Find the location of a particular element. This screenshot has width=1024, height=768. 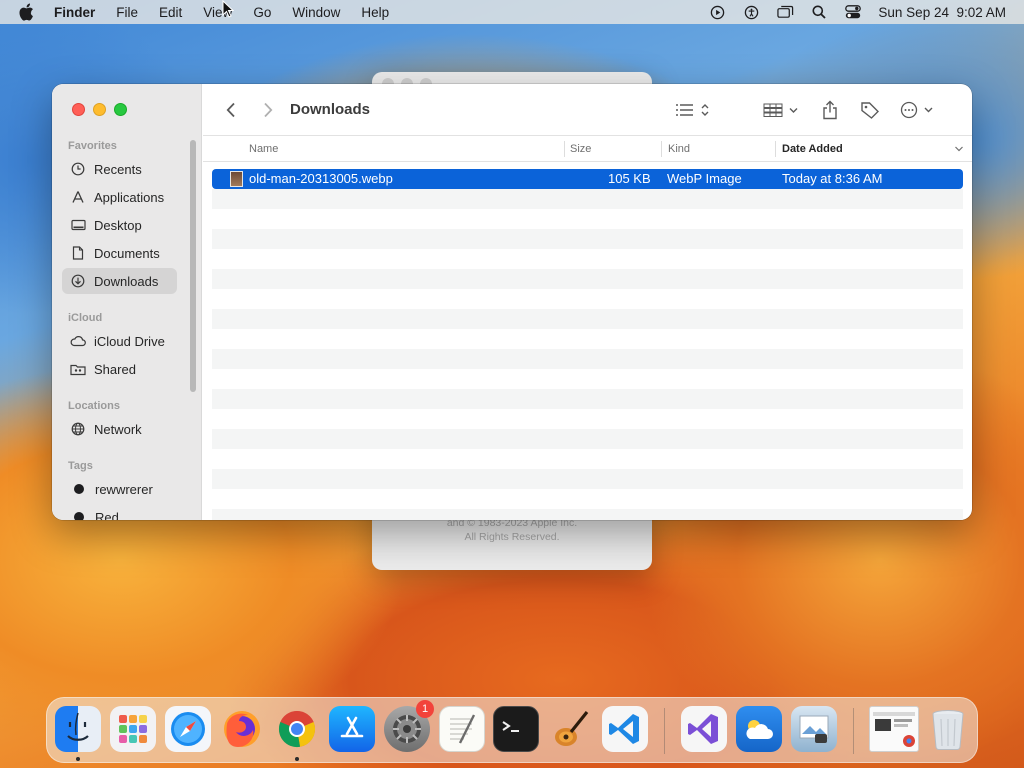

minimize-button is located at coordinates (99, 109).